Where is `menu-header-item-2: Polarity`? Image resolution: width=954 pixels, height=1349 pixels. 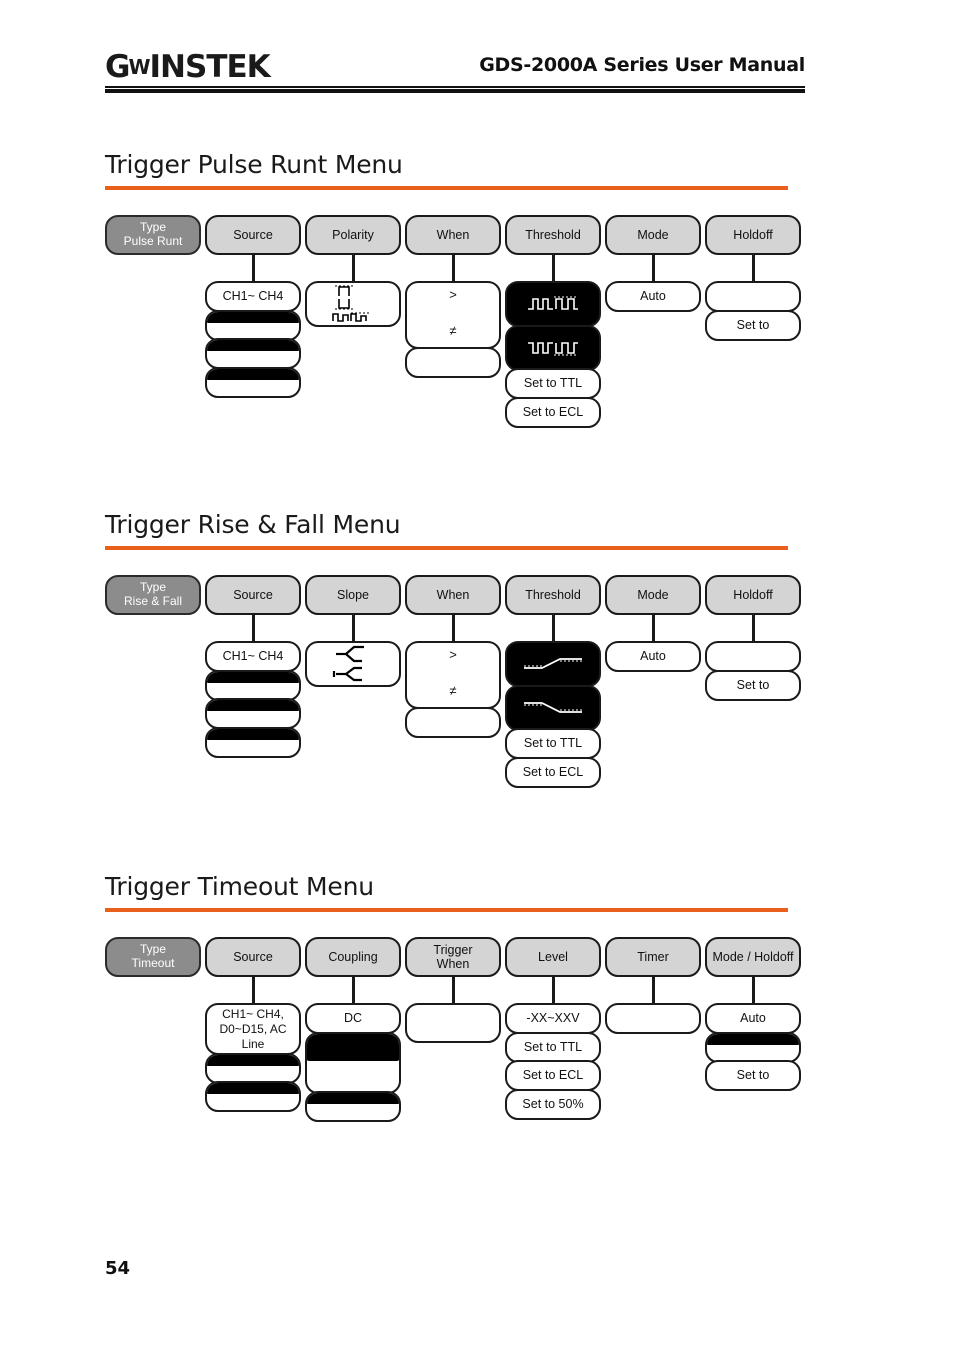 menu-header-item-2: Polarity is located at coordinates (353, 235).